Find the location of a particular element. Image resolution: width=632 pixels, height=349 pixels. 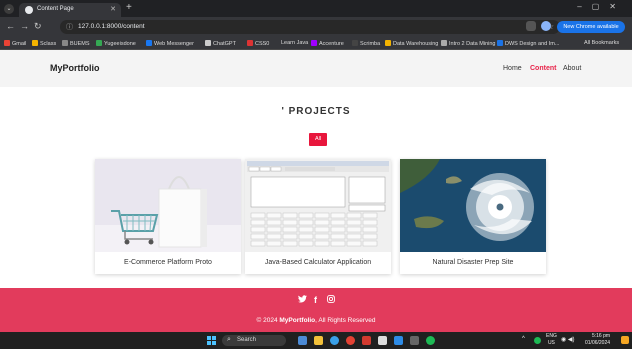

chrome-update-button: New Chrome available is located at coordinates (591, 27).